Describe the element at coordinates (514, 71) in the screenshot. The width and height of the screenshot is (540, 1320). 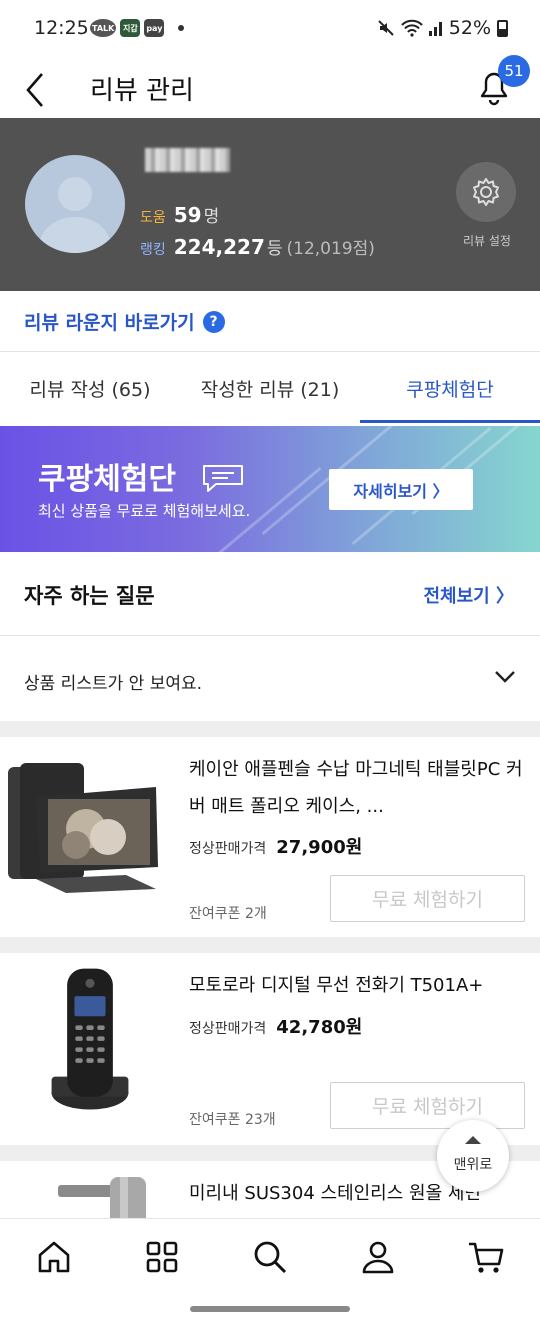
I see `notification-badge: 51` at that location.